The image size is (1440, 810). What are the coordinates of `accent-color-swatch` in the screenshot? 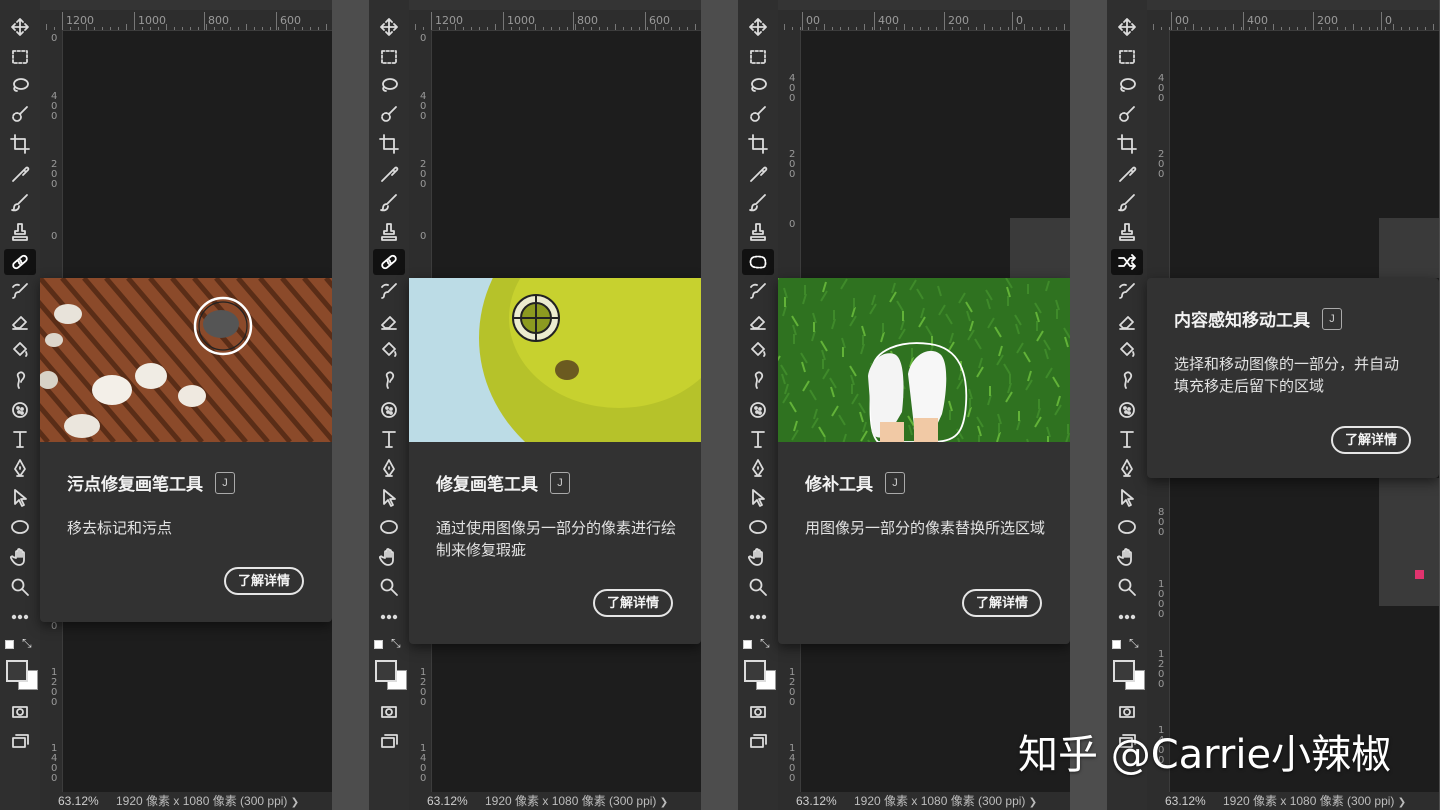 It's located at (1419, 574).